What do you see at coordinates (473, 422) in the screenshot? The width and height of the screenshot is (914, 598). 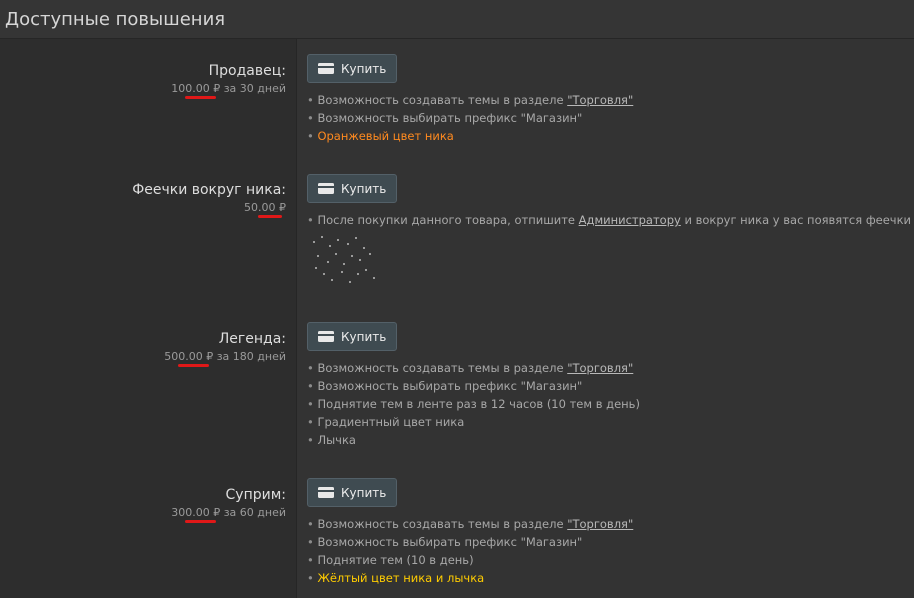 I see `feature-item: Градиентный цвет ника` at bounding box center [473, 422].